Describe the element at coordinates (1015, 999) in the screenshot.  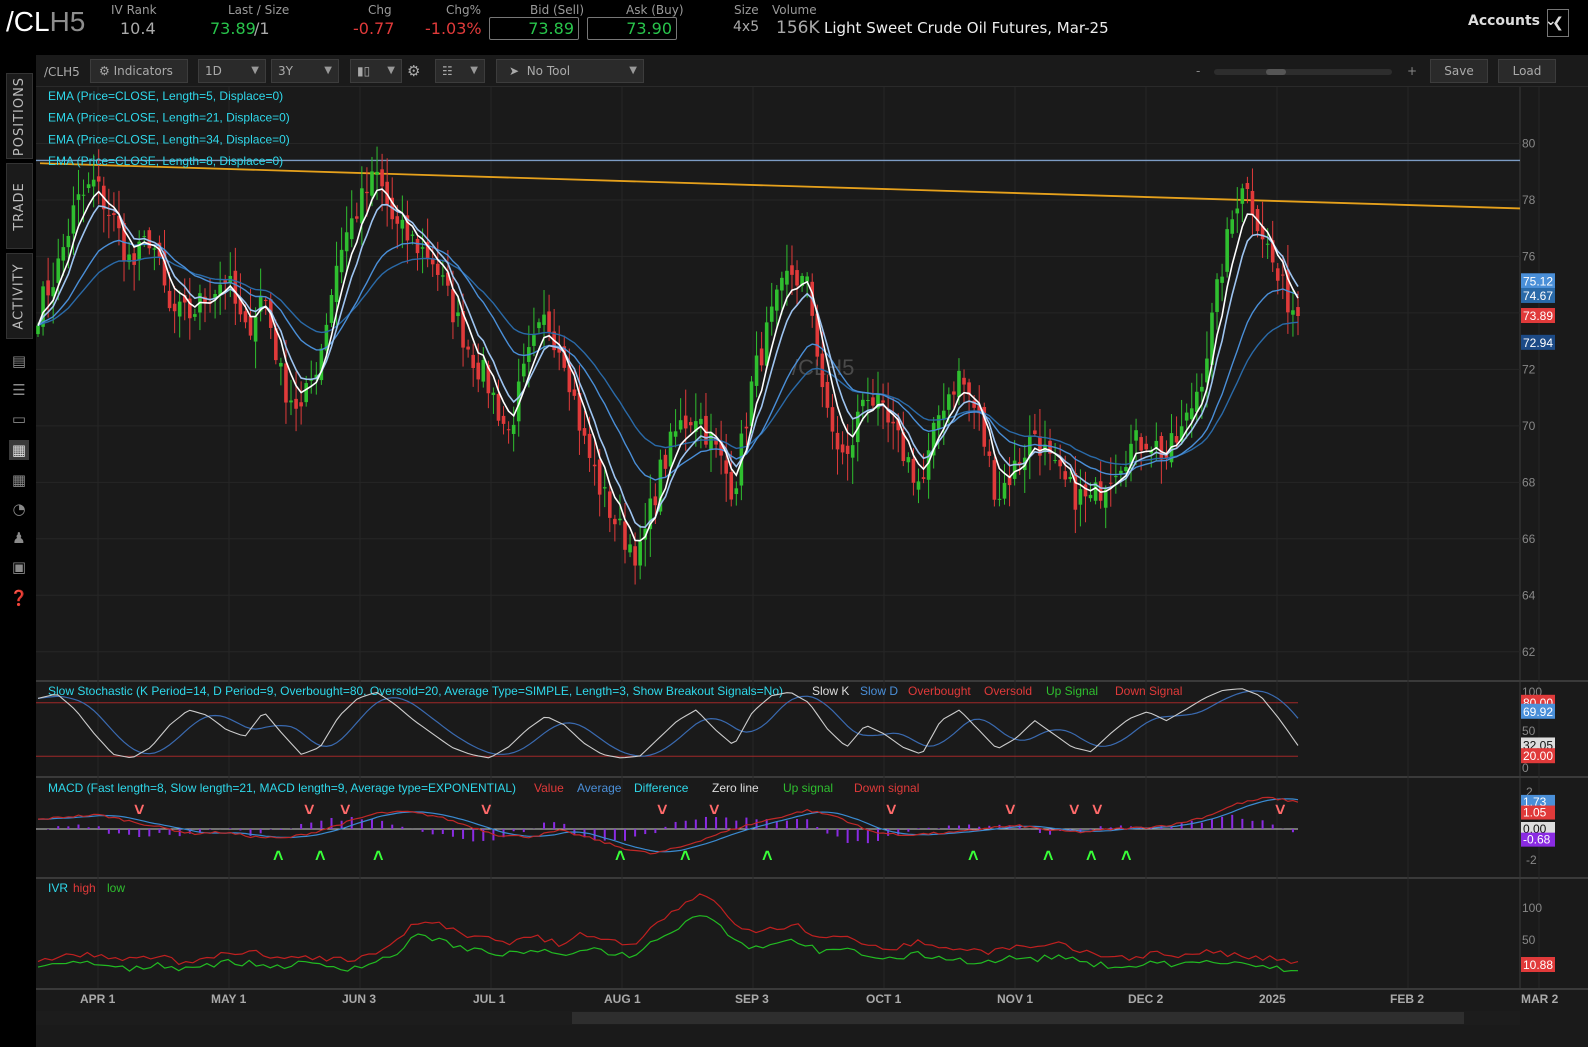
I see `time-tick-label: NOV 1` at that location.